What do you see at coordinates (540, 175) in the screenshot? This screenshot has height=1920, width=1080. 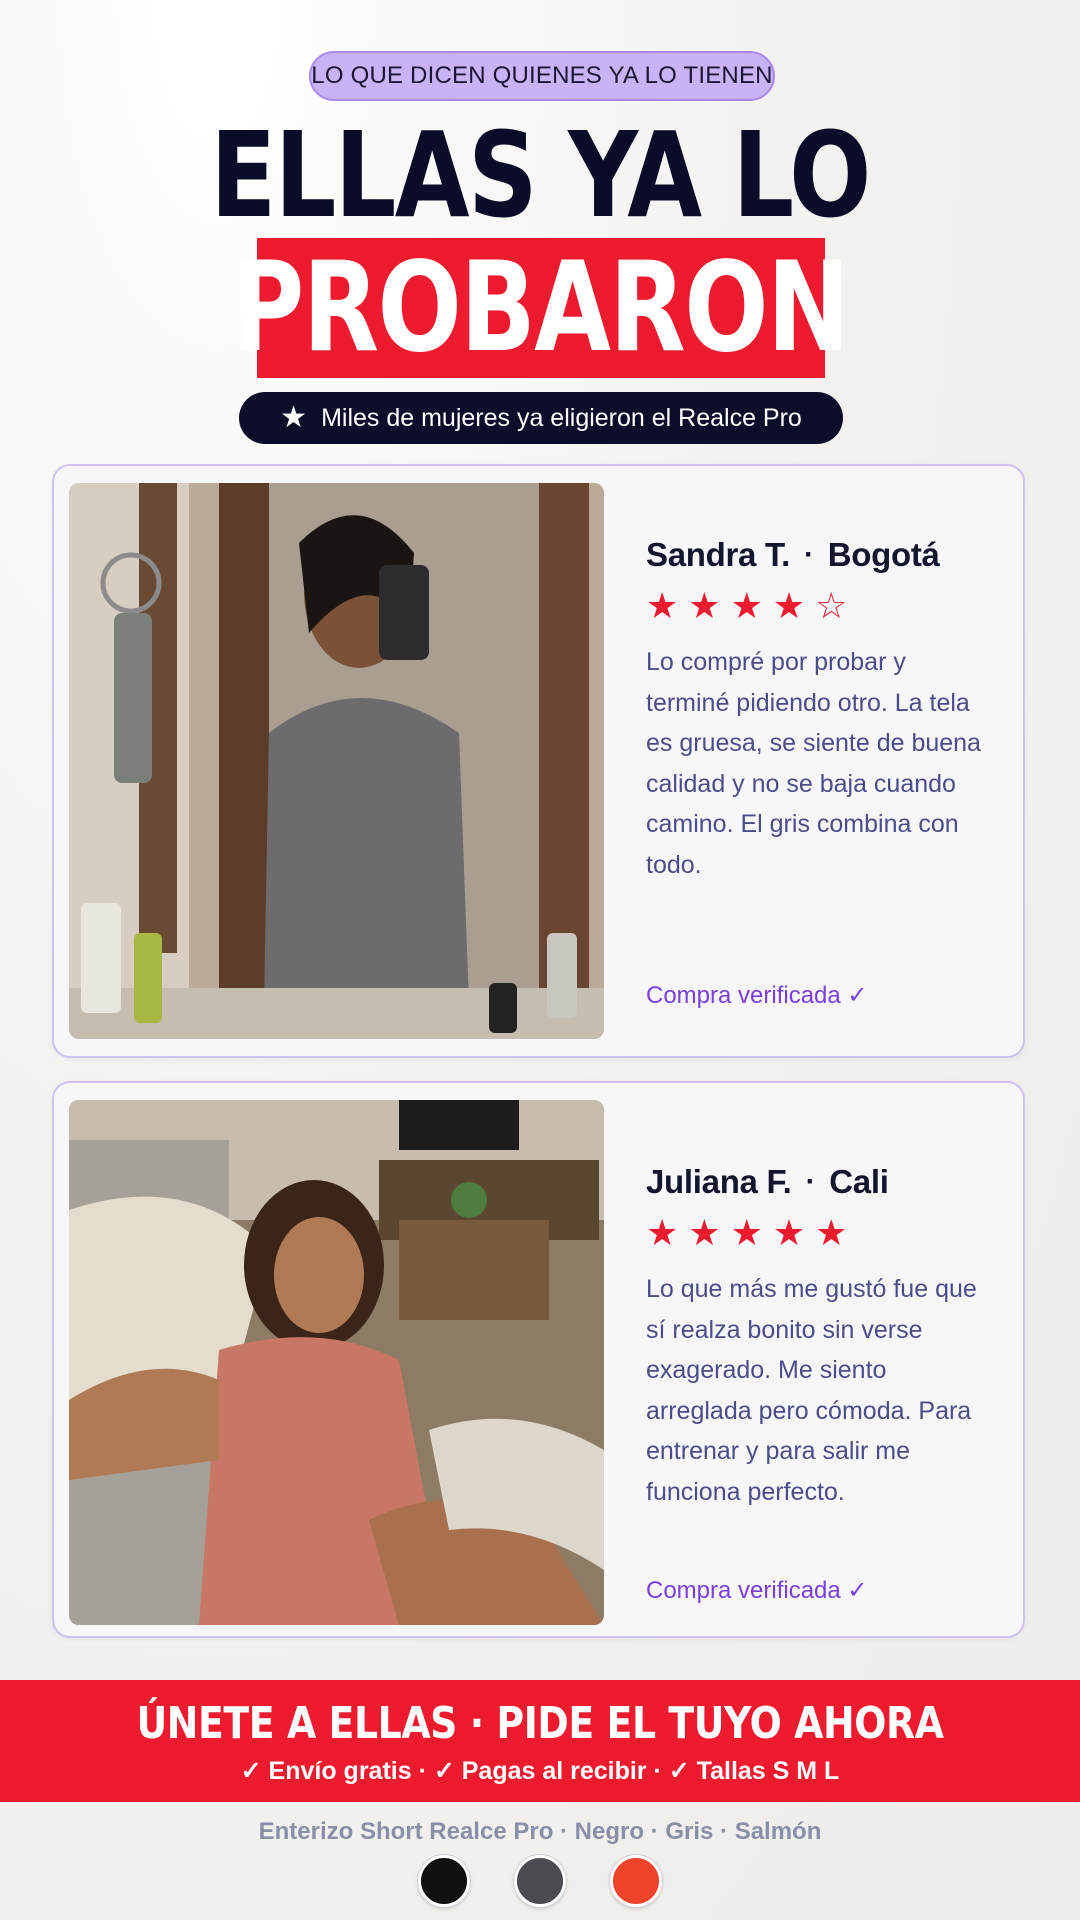 I see `headline-line-1: ELLAS YA LO` at bounding box center [540, 175].